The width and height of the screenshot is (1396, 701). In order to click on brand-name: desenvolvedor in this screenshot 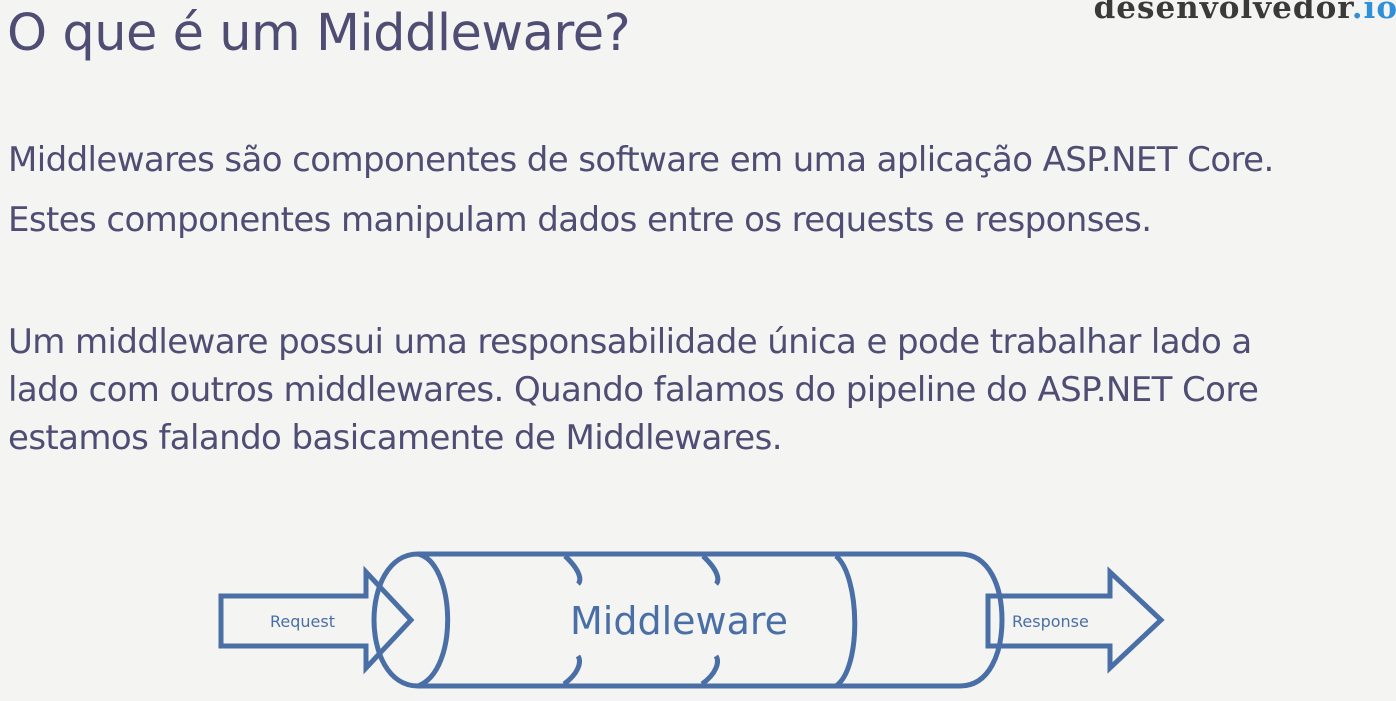, I will do `click(1222, 13)`.